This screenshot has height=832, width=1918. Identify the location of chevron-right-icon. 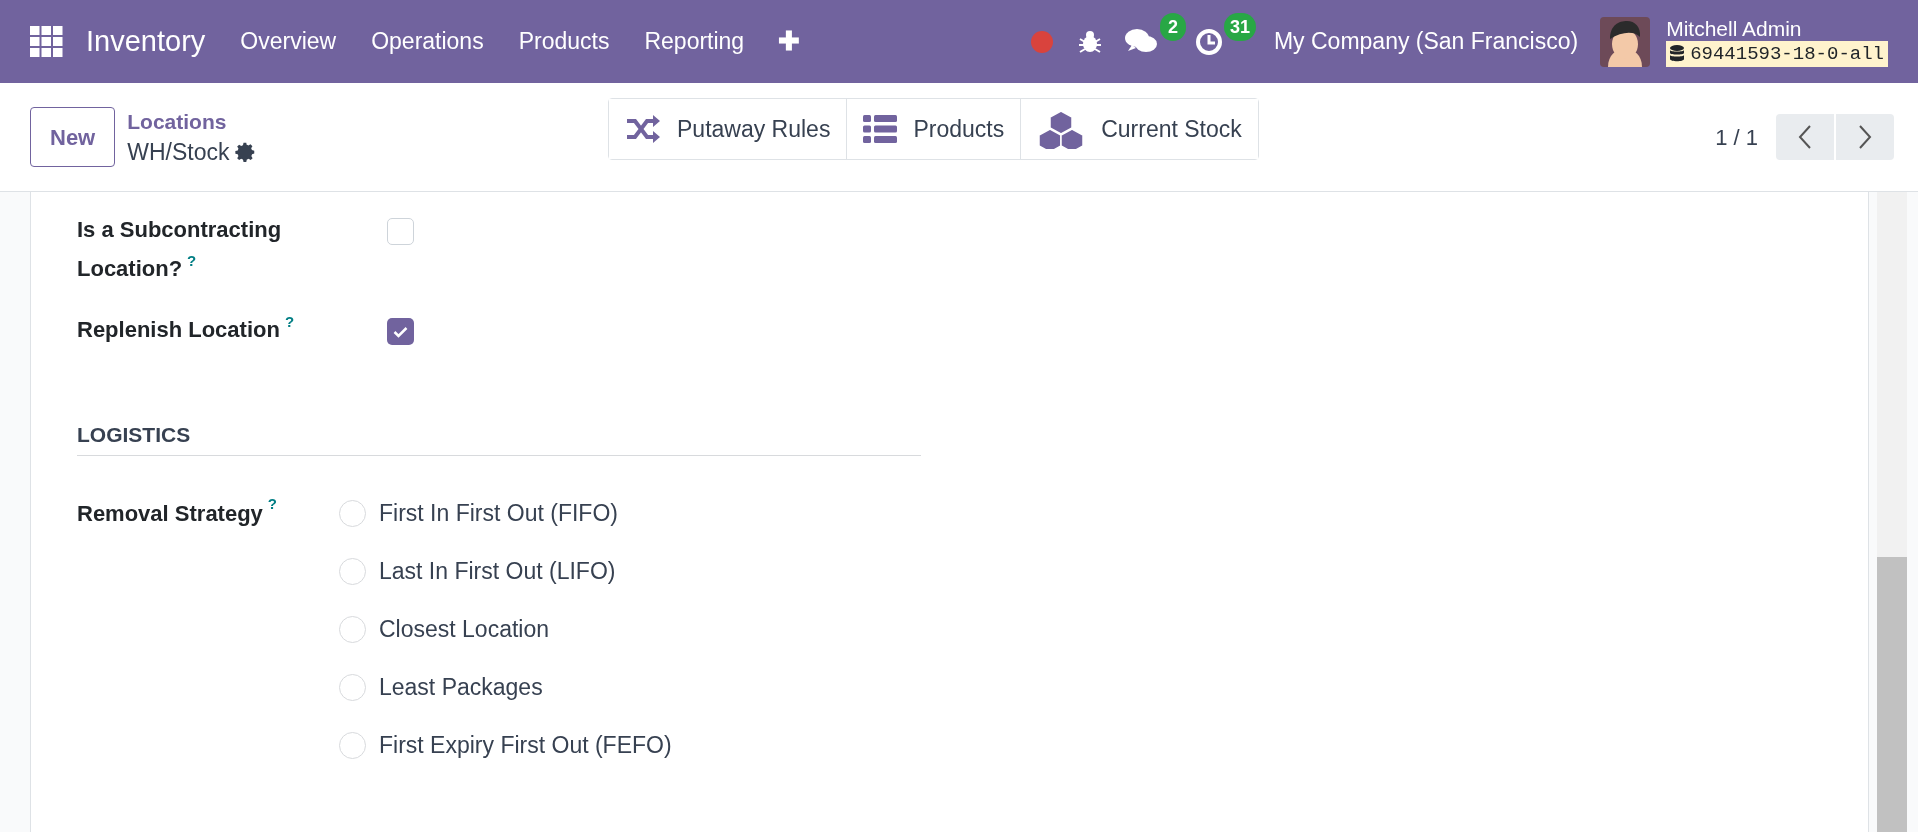
(1865, 137).